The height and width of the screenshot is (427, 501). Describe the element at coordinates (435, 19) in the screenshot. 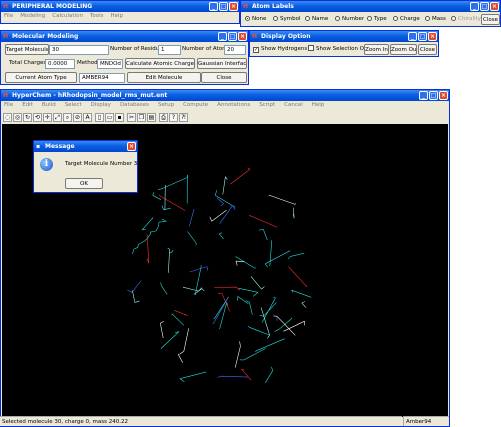

I see `radio-mass: Mass` at that location.